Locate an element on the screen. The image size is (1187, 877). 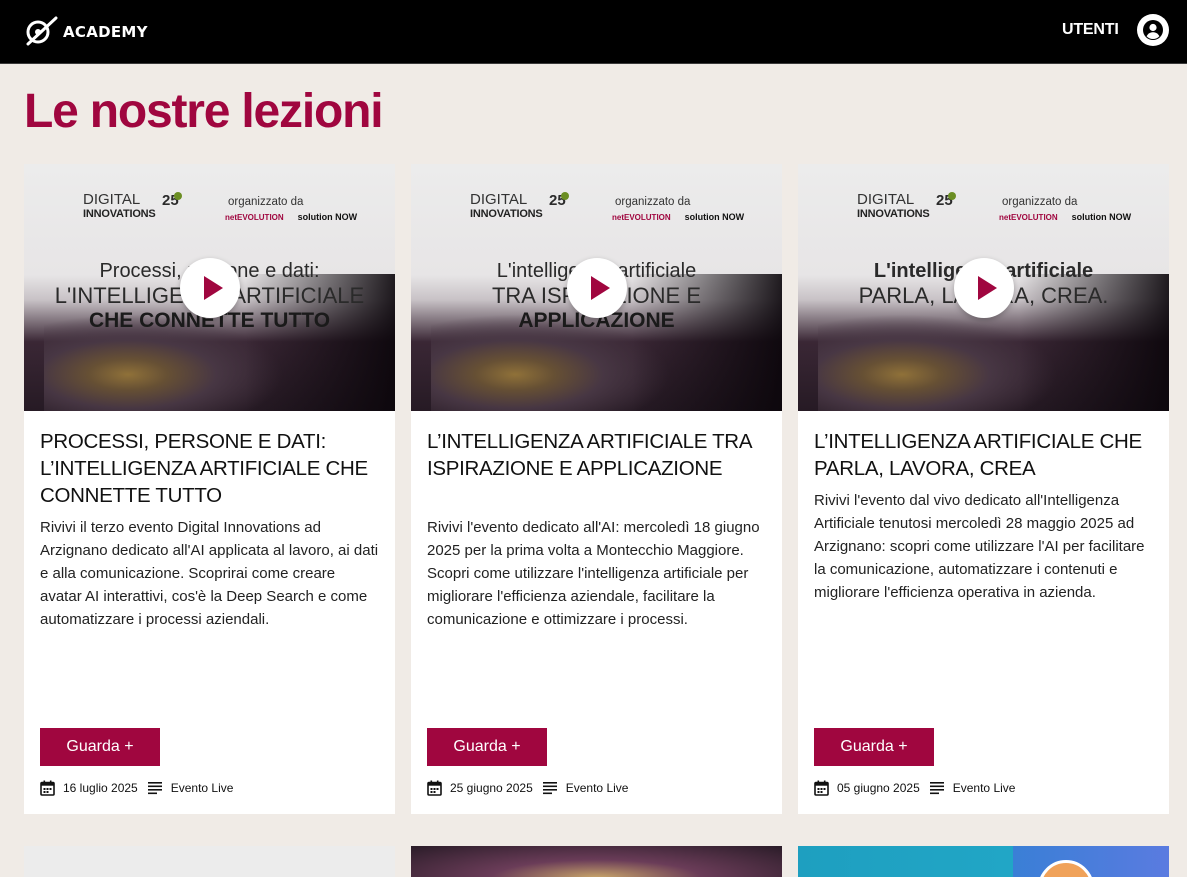
lesson-meta: 05 giugno 2025 Evento Live is located at coordinates (914, 788).